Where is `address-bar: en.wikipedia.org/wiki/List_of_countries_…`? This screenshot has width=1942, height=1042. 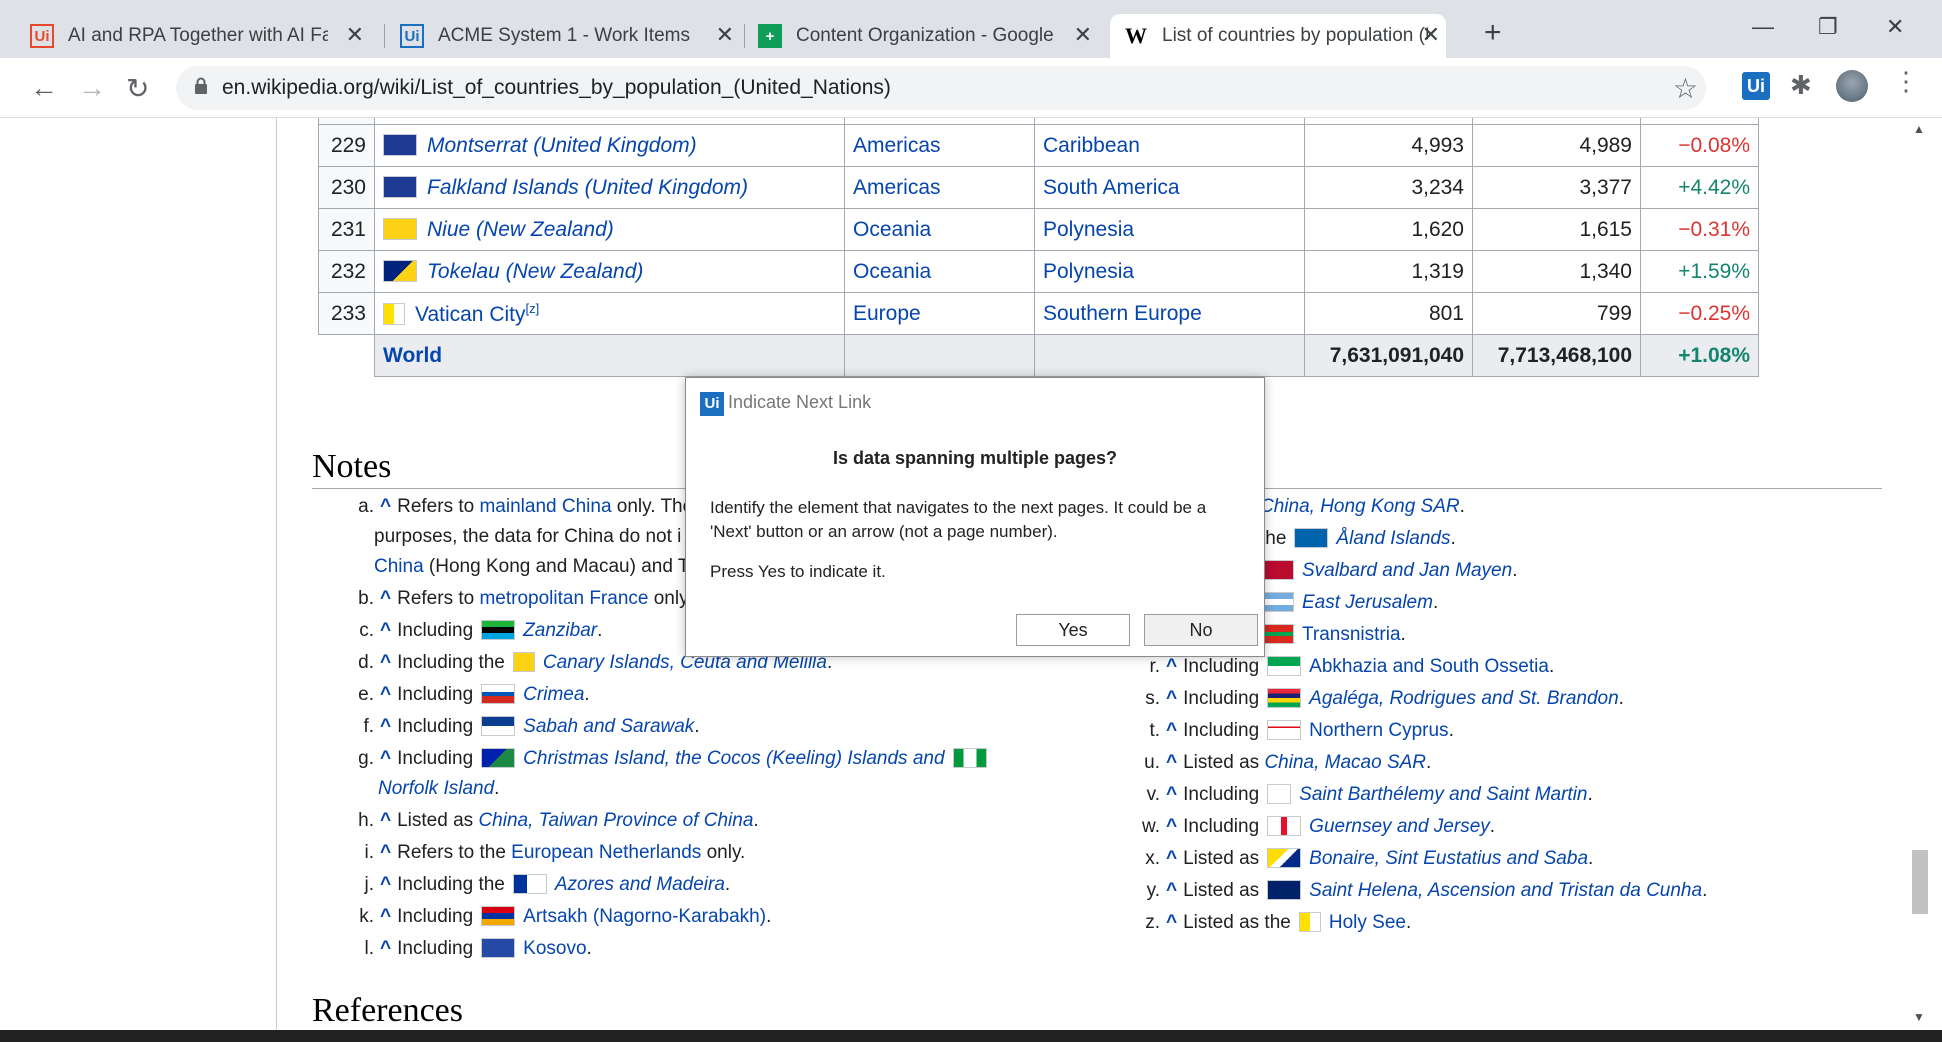
address-bar: en.wikipedia.org/wiki/List_of_countries_… is located at coordinates (941, 88).